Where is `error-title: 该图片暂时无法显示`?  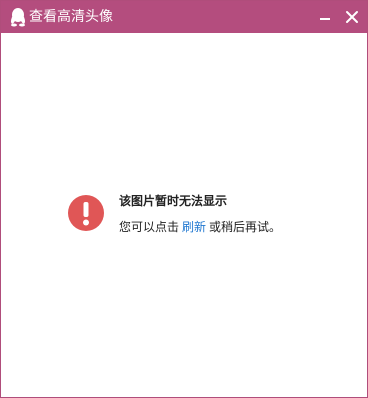 error-title: 该图片暂时无法显示 is located at coordinates (173, 201).